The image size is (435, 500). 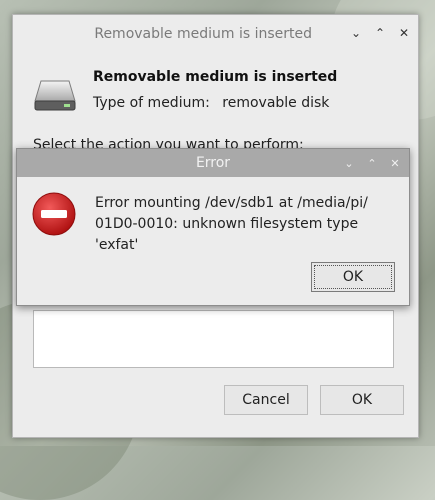 I want to click on action-list, so click(x=213, y=339).